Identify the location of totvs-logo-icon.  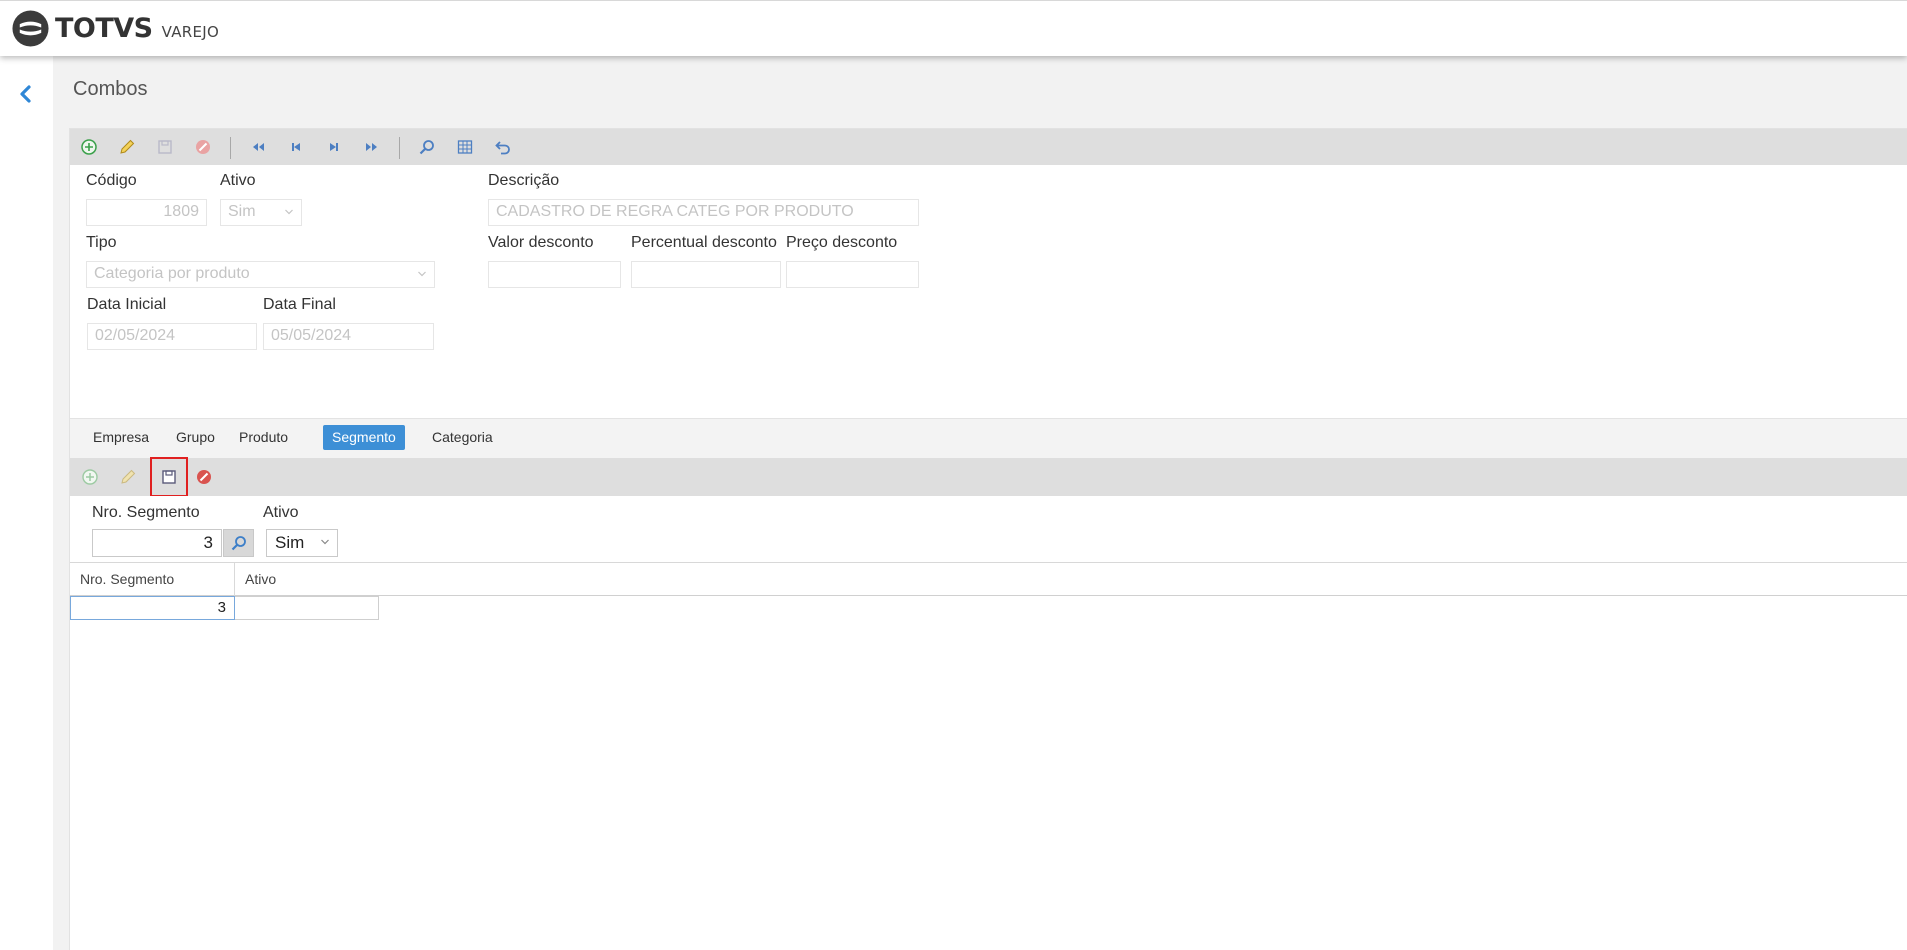
(30, 28).